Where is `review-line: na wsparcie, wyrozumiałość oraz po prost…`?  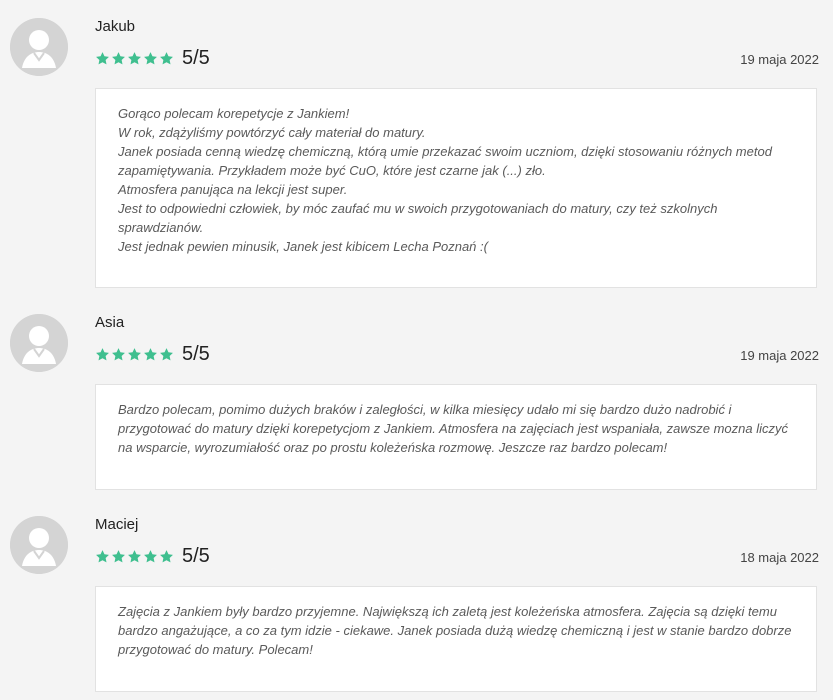 review-line: na wsparcie, wyrozumiałość oraz po prost… is located at coordinates (393, 447).